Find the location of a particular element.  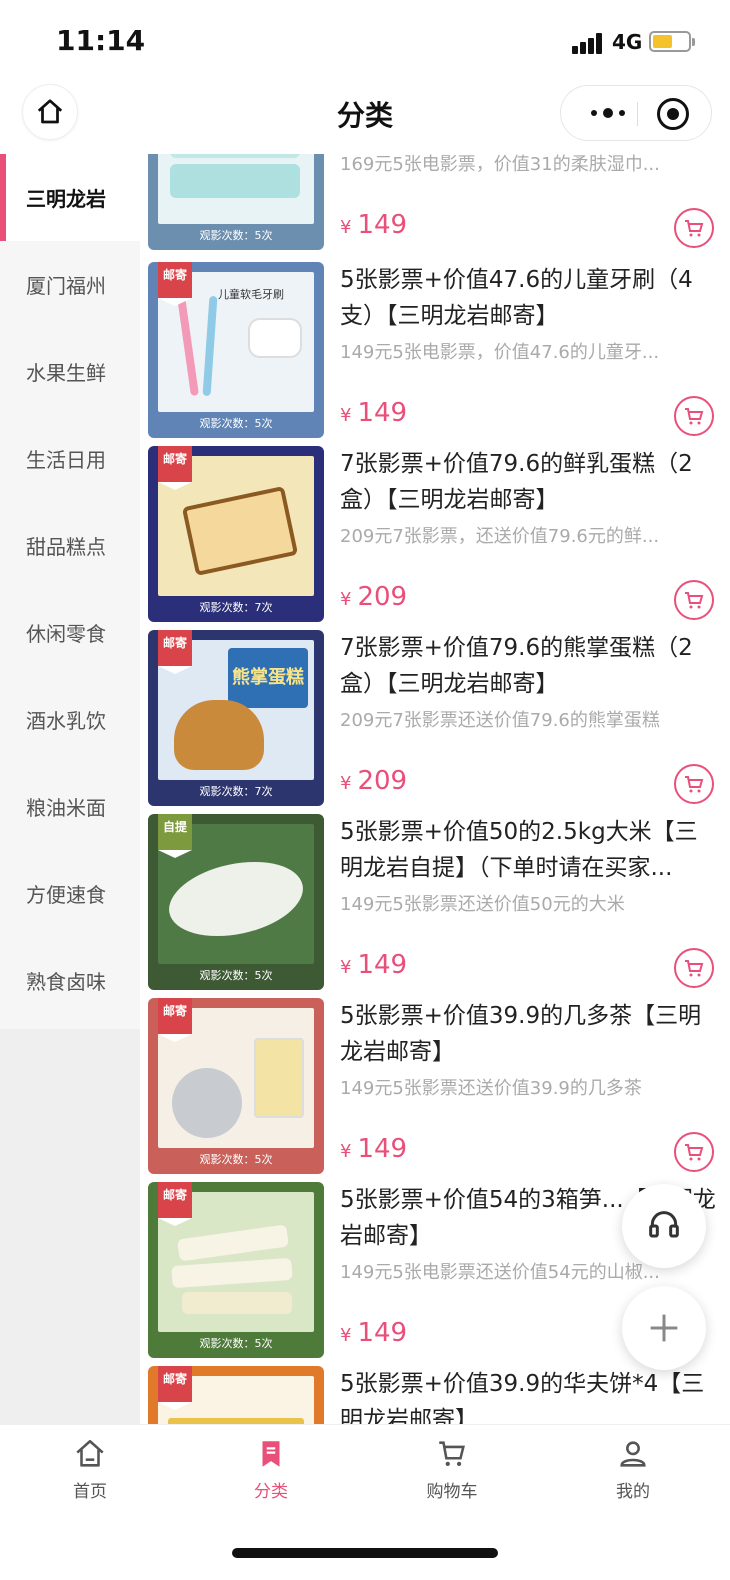

product-title: 7张影票+价值79.6的熊掌蛋糕（2盒）【三明龙岩邮寄】 is located at coordinates (529, 666).